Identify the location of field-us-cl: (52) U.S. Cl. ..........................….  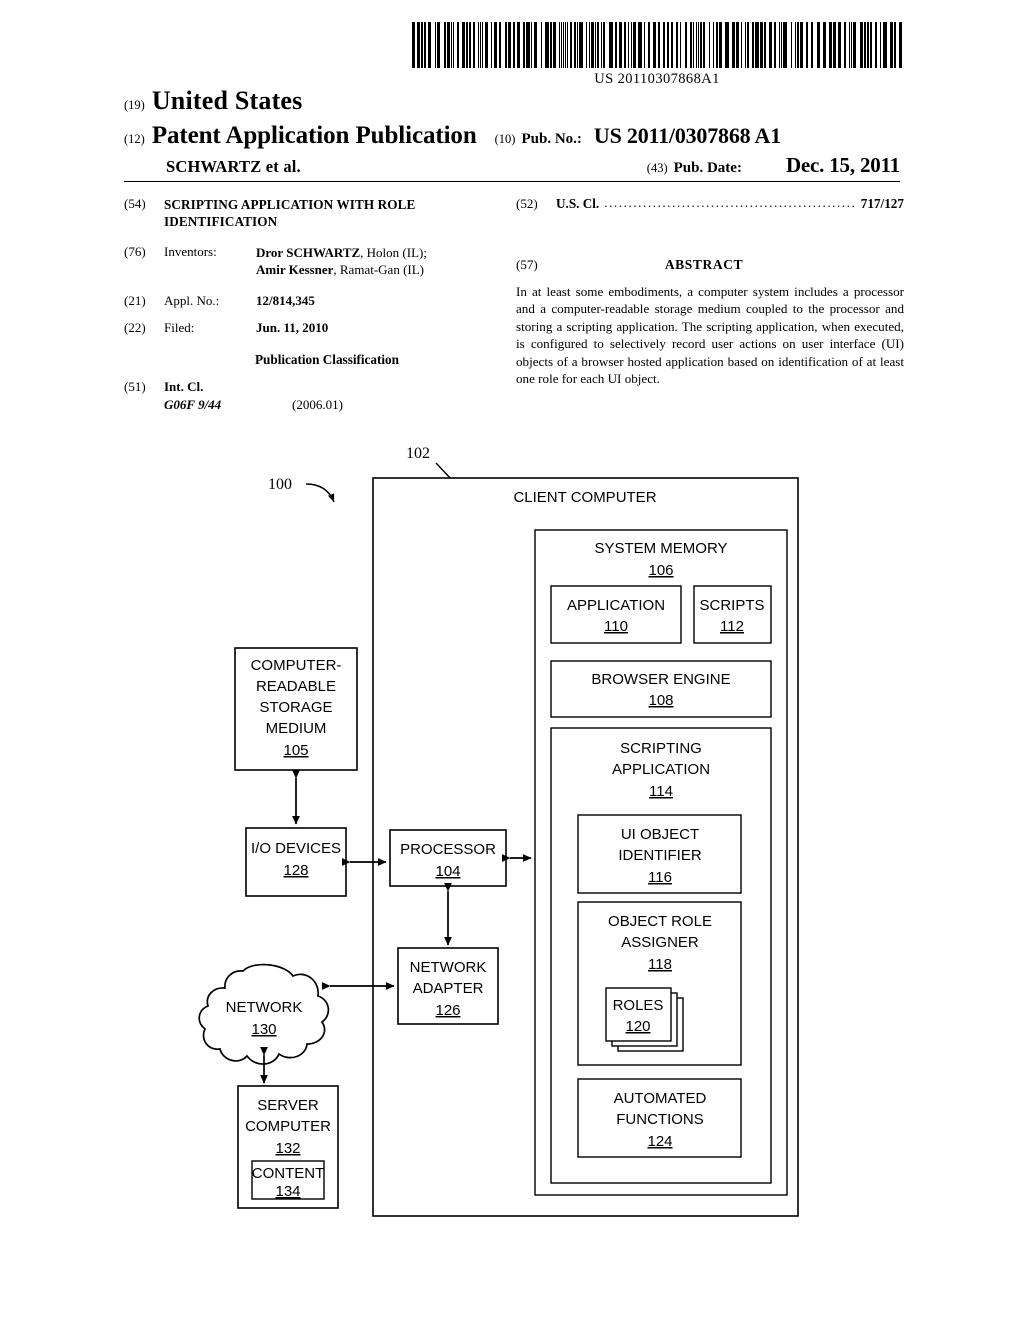
(710, 204).